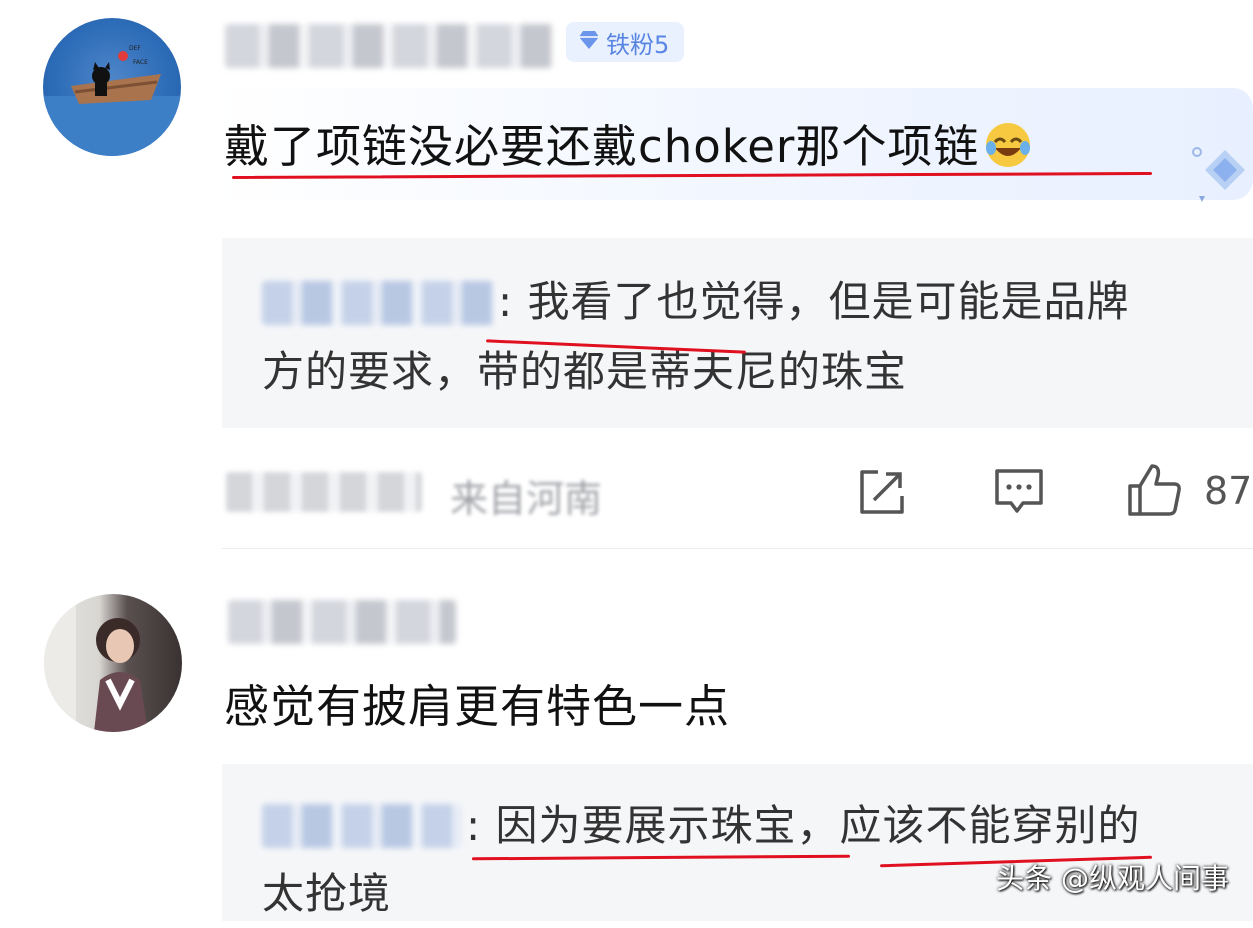 The width and height of the screenshot is (1253, 928). I want to click on comment-icon, so click(1019, 494).